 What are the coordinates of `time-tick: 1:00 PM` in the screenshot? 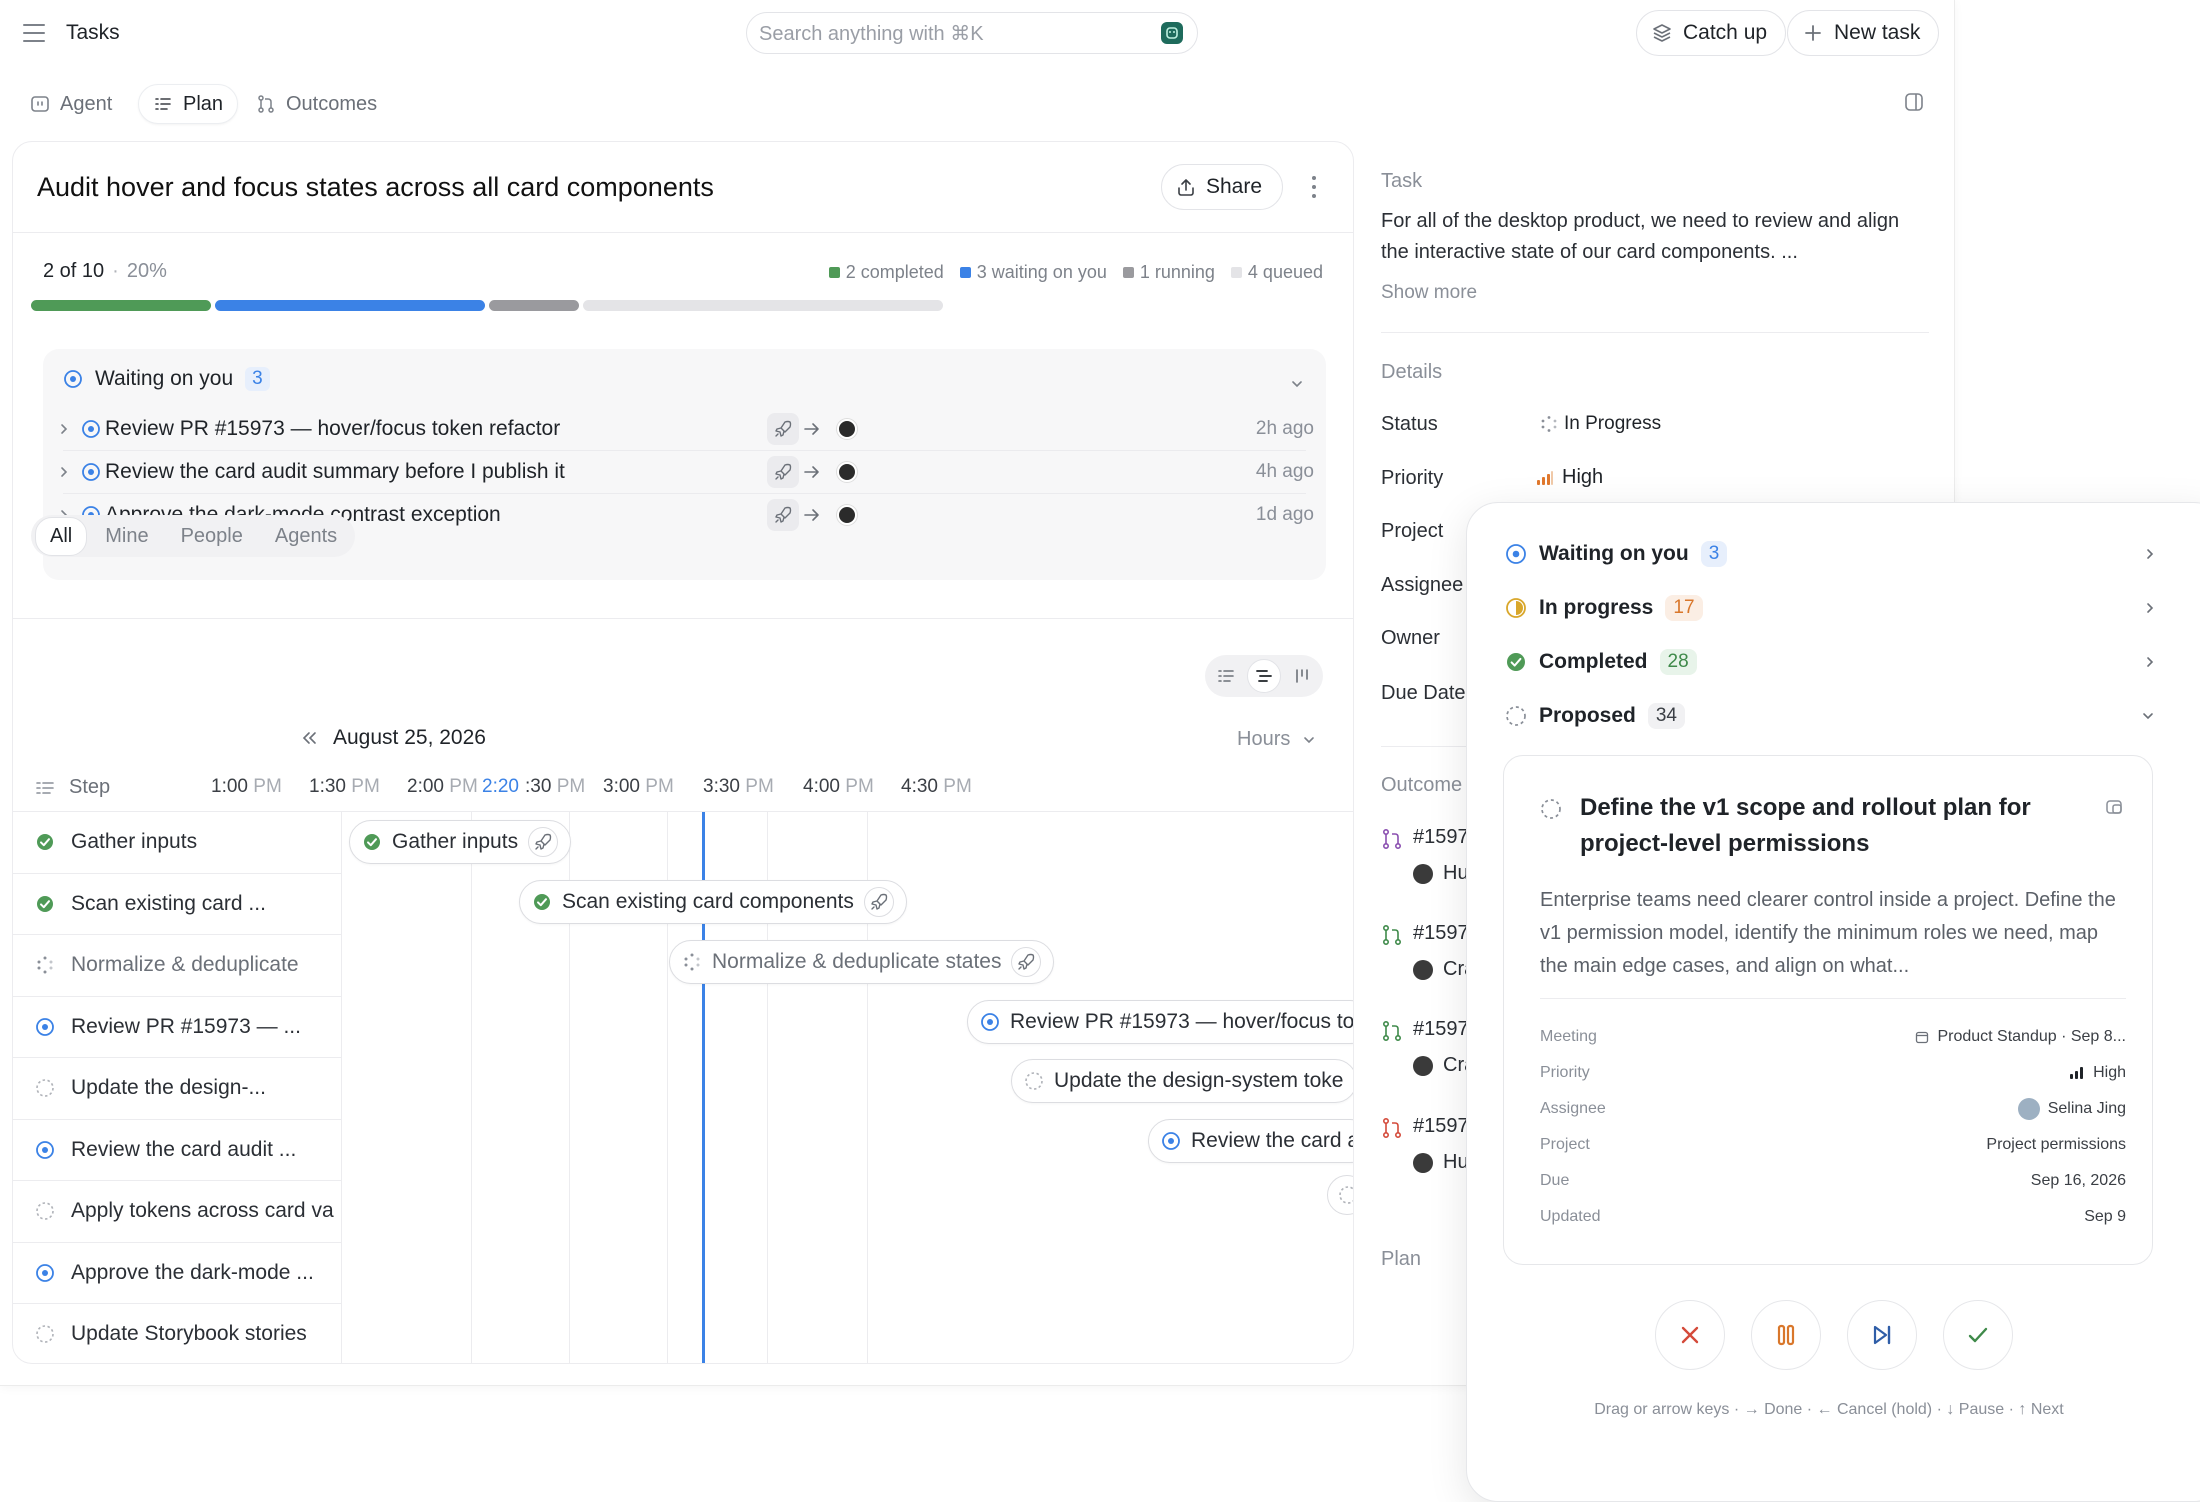 It's located at (246, 786).